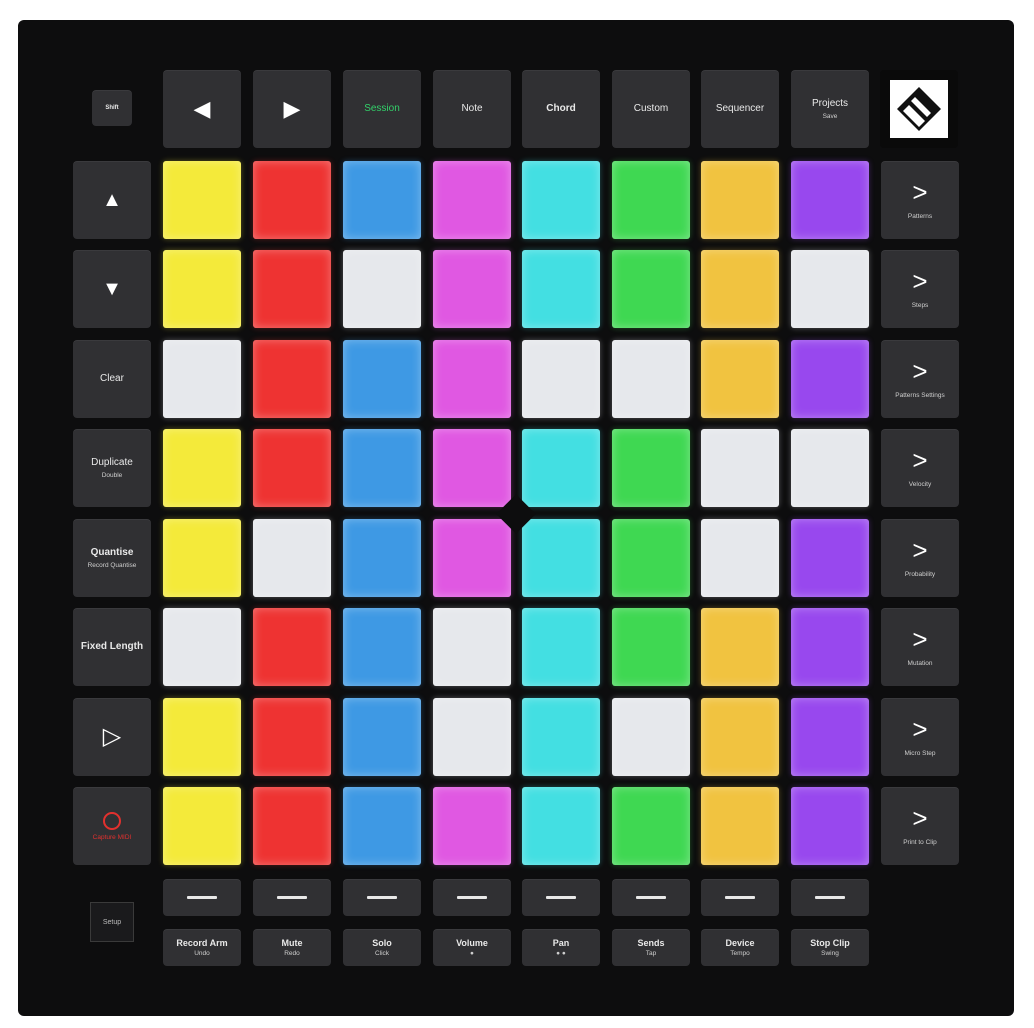  Describe the element at coordinates (740, 289) in the screenshot. I see `pad-r2-c7` at that location.